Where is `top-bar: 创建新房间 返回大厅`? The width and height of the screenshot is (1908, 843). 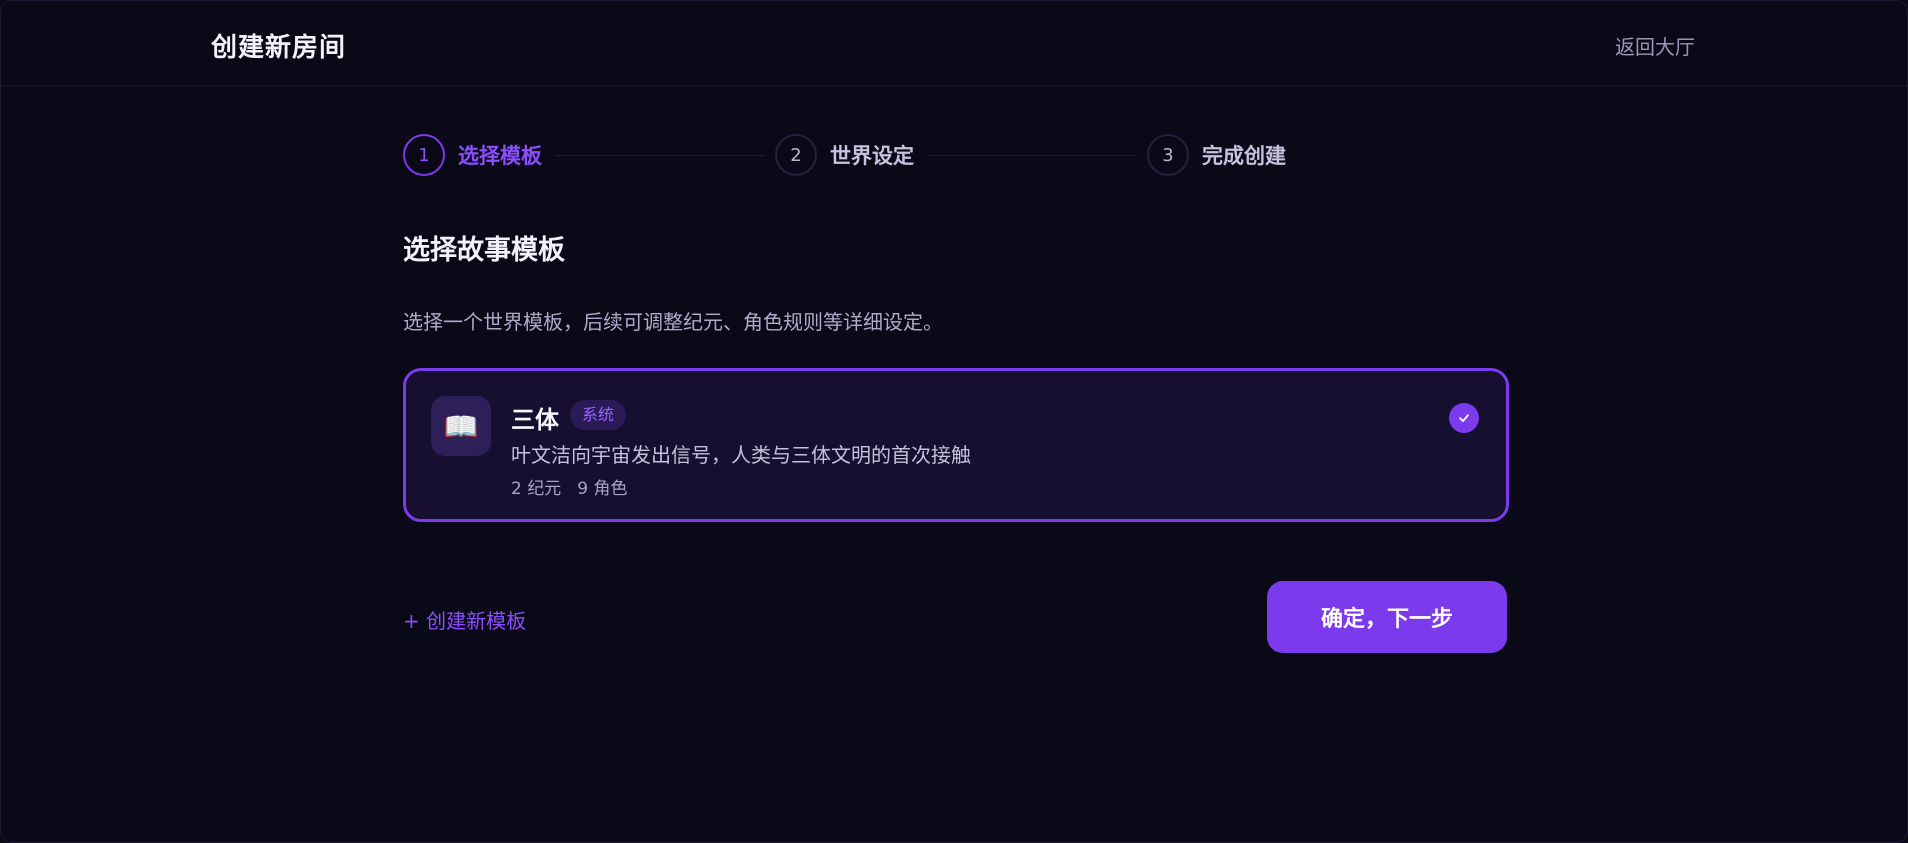 top-bar: 创建新房间 返回大厅 is located at coordinates (954, 43).